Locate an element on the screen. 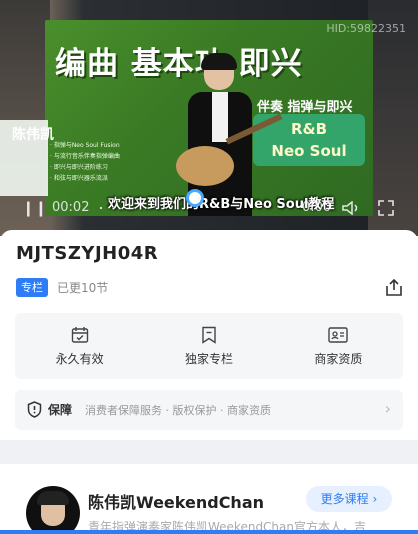  feature-label: 永久有效 is located at coordinates (79, 359).